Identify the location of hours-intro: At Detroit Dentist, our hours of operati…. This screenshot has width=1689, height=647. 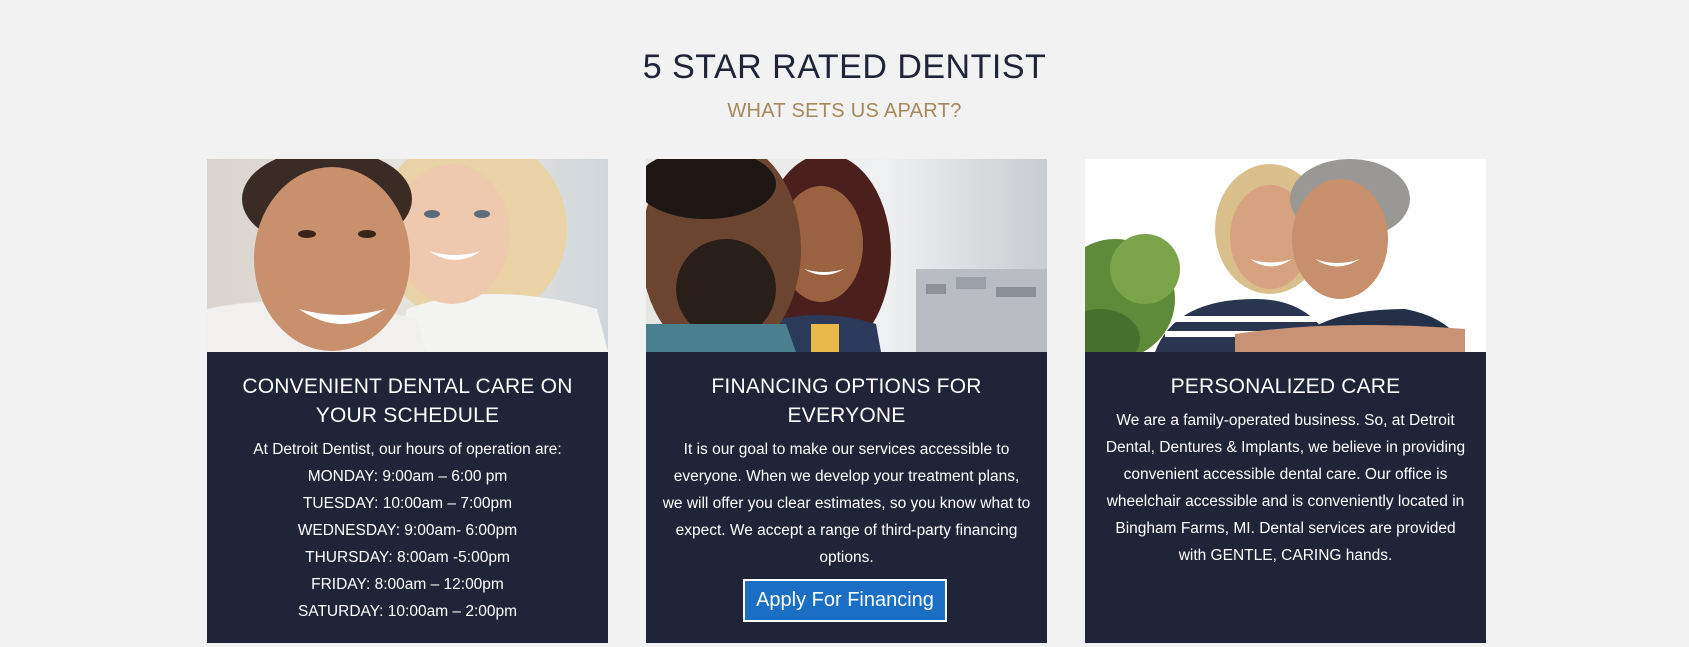
(407, 449).